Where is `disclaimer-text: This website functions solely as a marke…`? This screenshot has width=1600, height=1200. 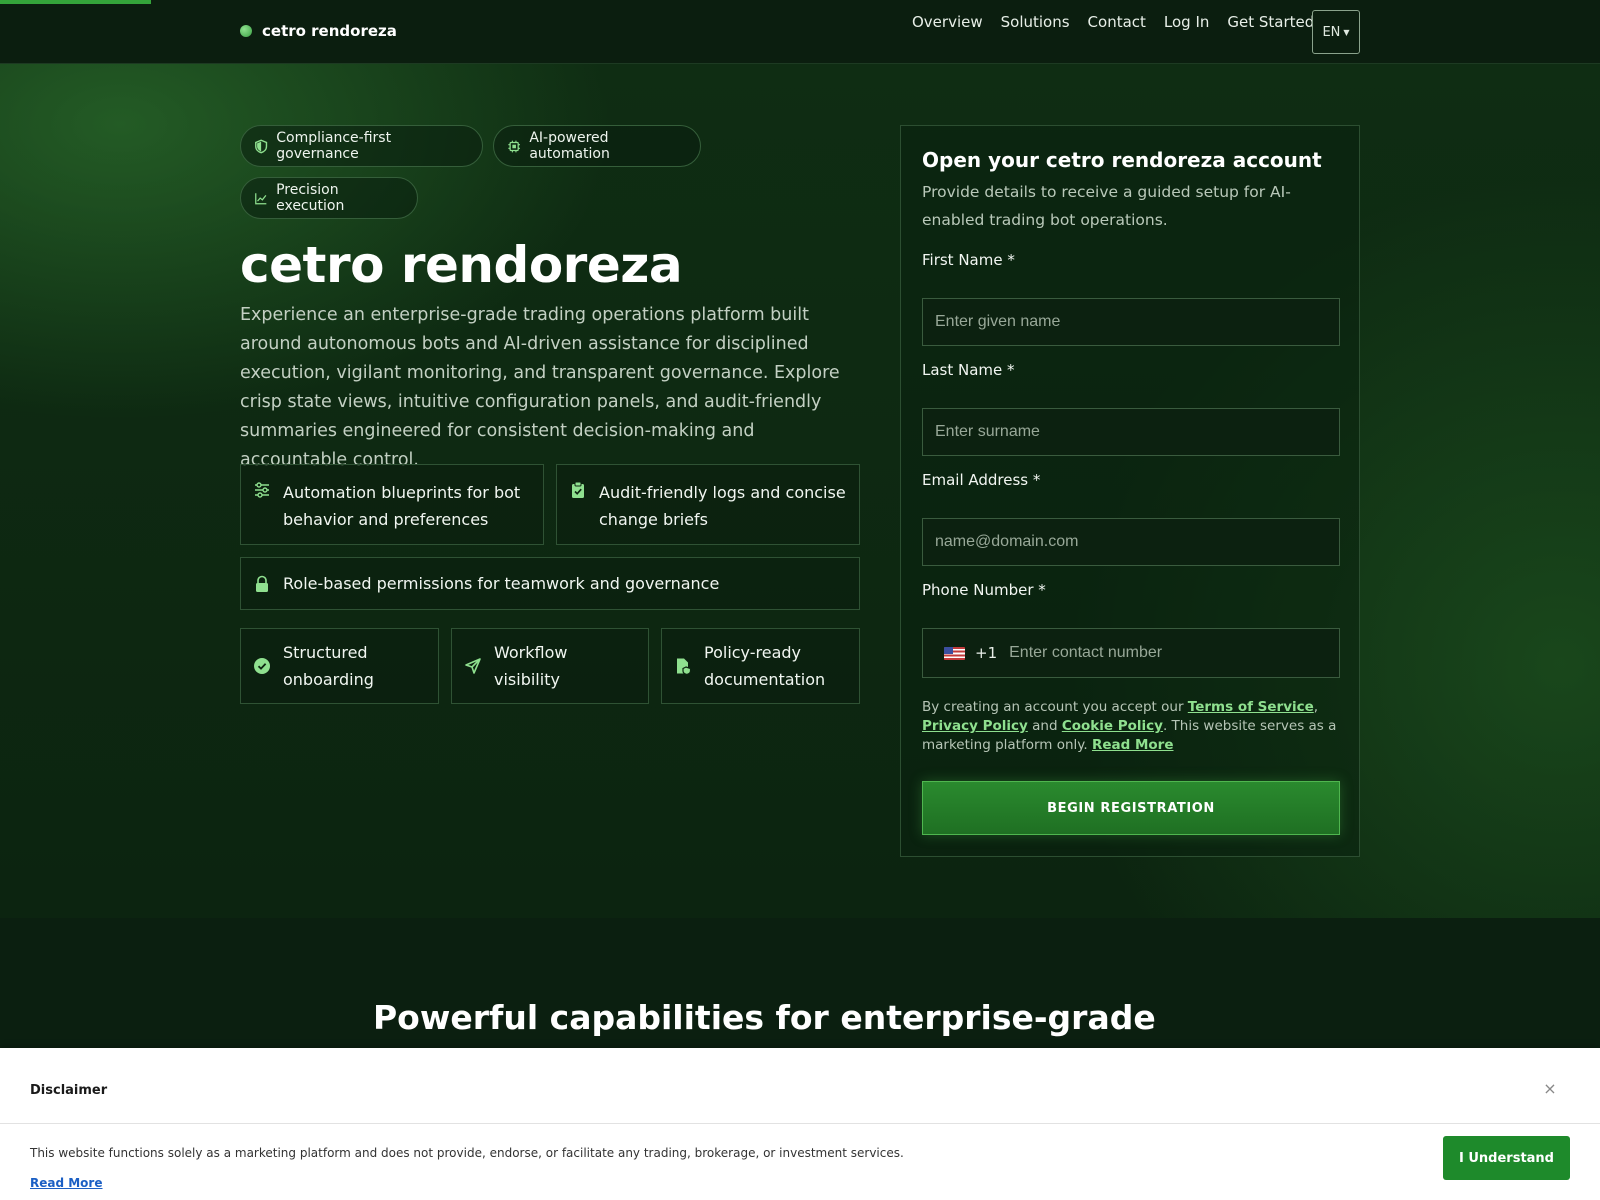
disclaimer-text: This website functions solely as a marke… is located at coordinates (467, 1153).